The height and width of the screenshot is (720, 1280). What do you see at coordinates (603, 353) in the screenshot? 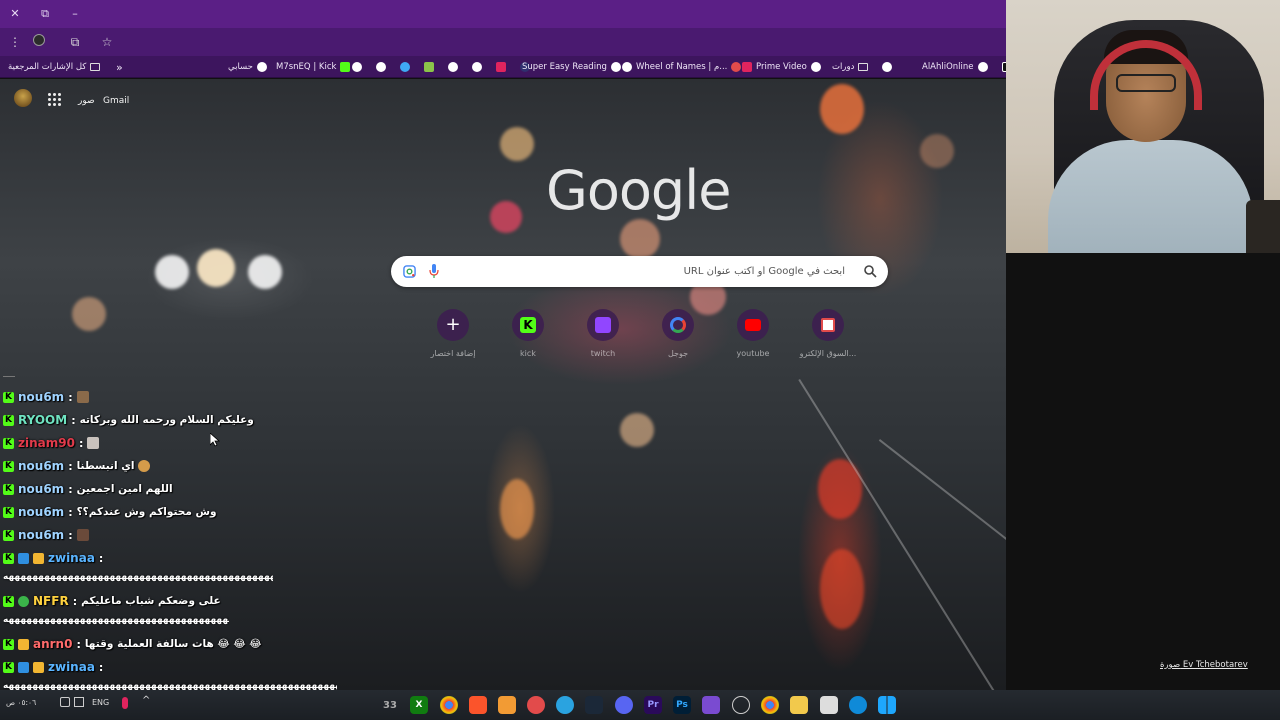
I see `shortcut-label: twitch` at bounding box center [603, 353].